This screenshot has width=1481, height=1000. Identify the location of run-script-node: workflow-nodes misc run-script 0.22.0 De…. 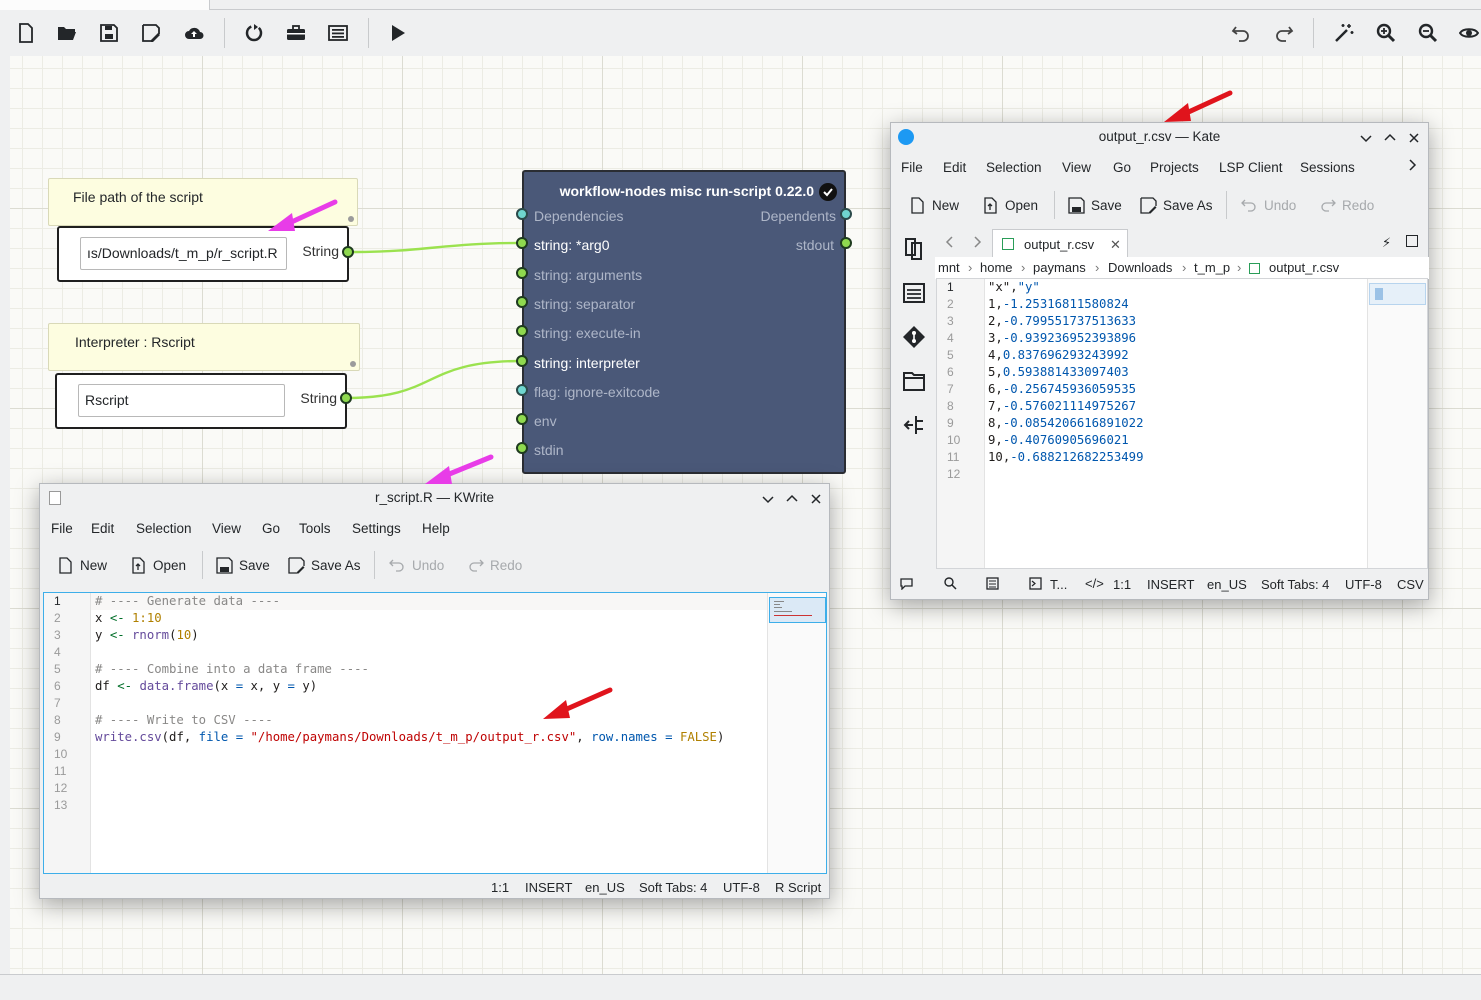
(684, 322).